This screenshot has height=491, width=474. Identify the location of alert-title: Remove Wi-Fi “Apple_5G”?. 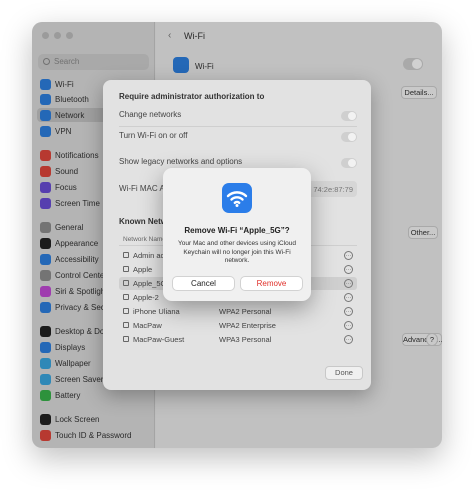
(237, 230).